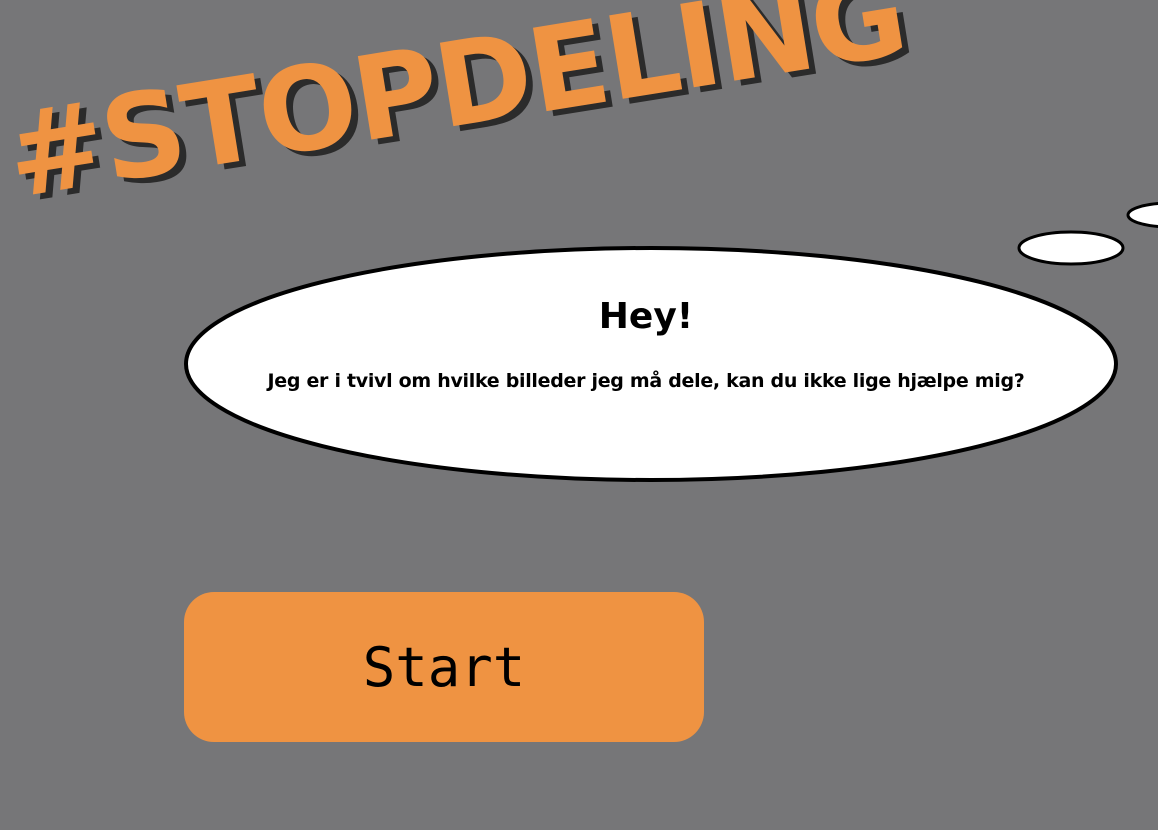 The image size is (1158, 830). What do you see at coordinates (1142, 215) in the screenshot?
I see `thought-bubble-dot-small` at bounding box center [1142, 215].